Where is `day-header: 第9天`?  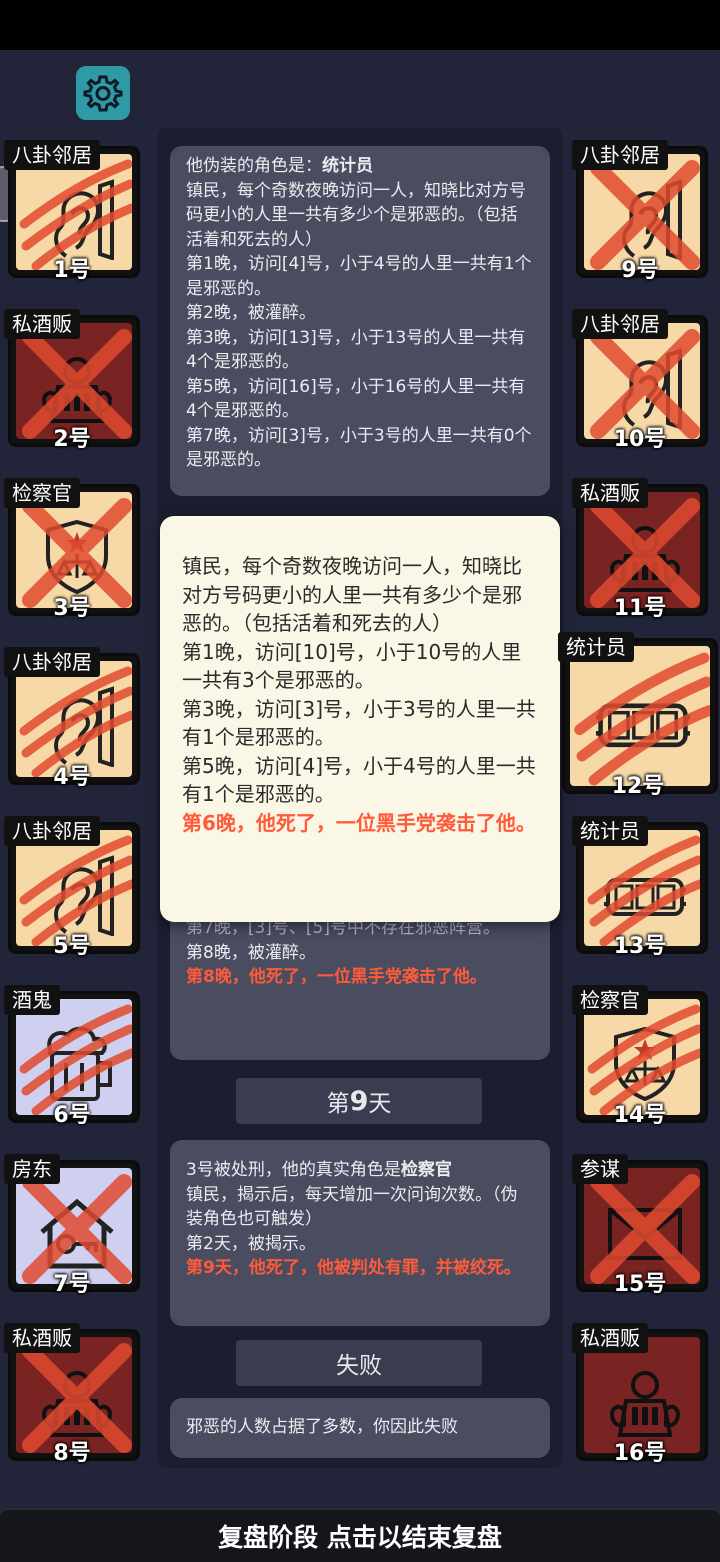 day-header: 第9天 is located at coordinates (359, 1101).